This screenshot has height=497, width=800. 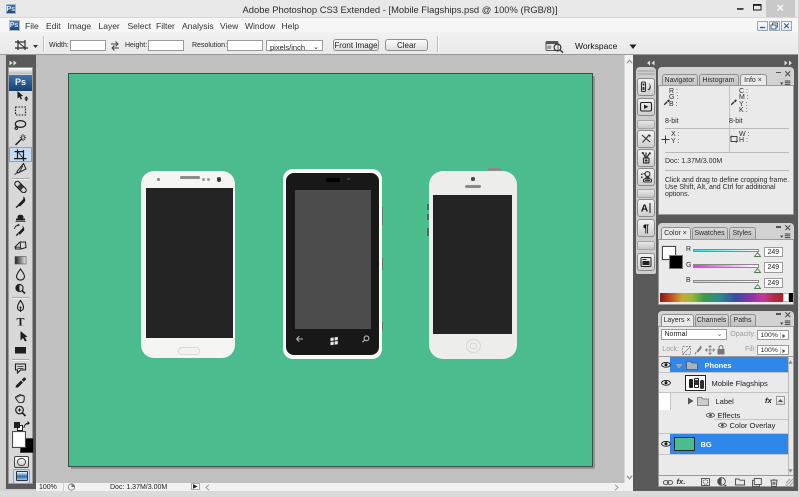 What do you see at coordinates (644, 209) in the screenshot?
I see `svg-text: A` at bounding box center [644, 209].